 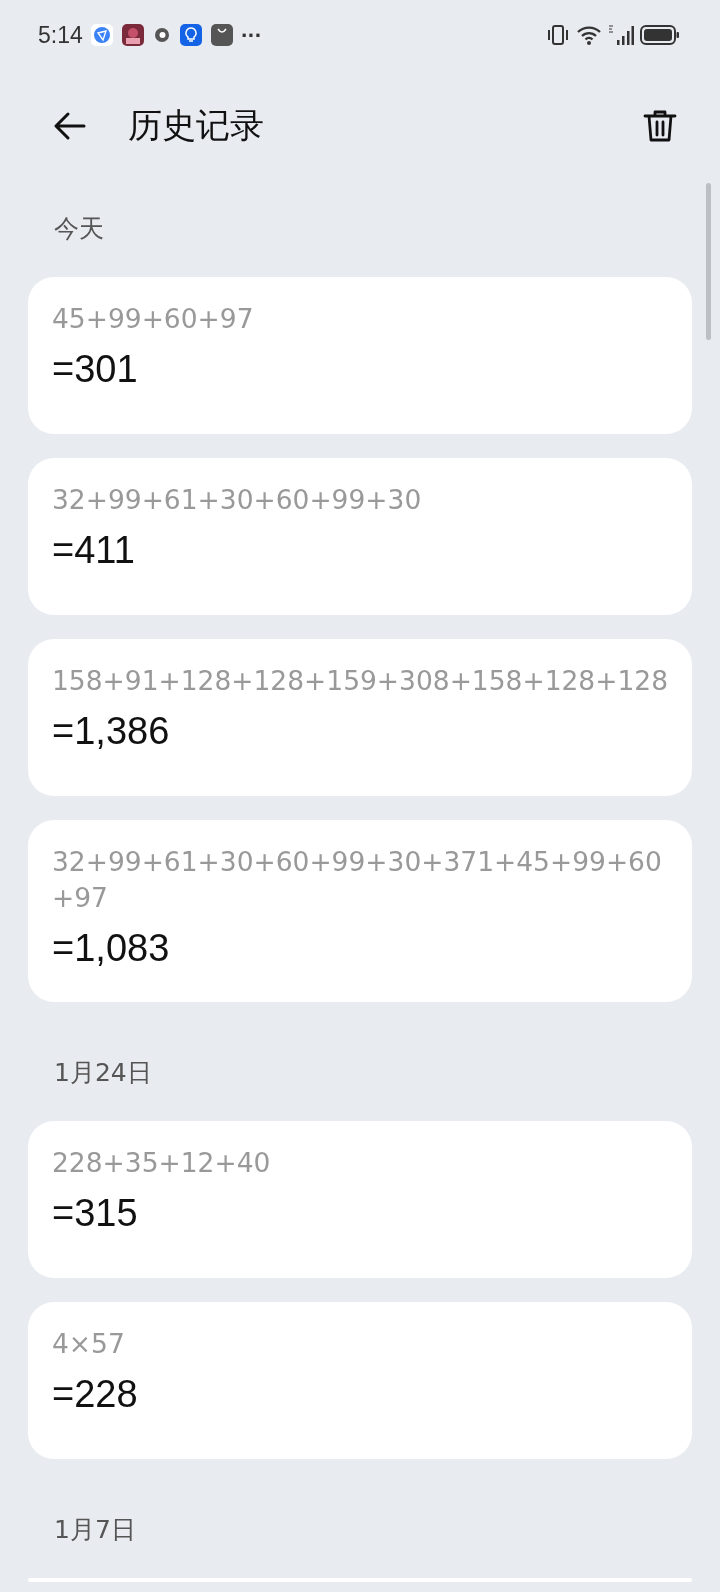 What do you see at coordinates (360, 1199) in the screenshot?
I see `history-card: 228+35+12+40 =315` at bounding box center [360, 1199].